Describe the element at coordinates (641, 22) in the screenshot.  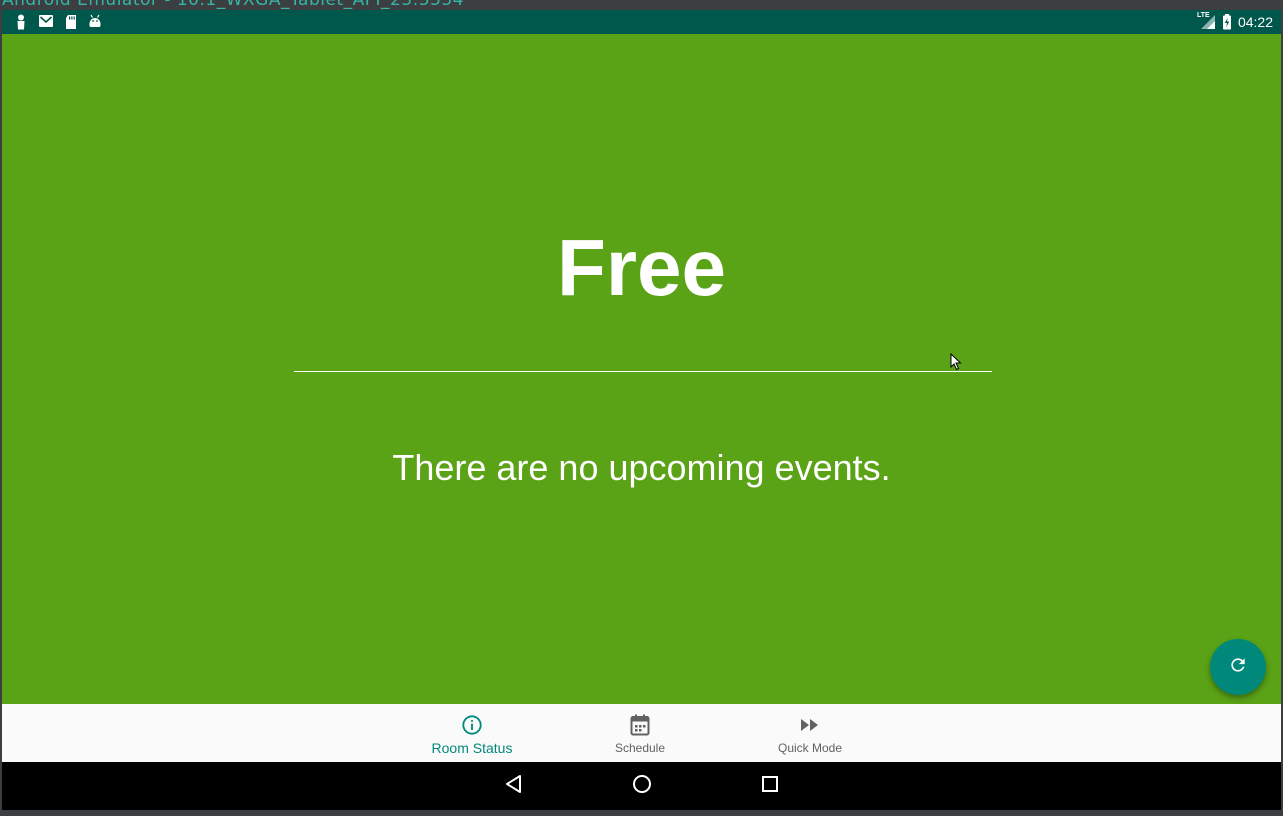
I see `status-bar: LTE 04:22` at that location.